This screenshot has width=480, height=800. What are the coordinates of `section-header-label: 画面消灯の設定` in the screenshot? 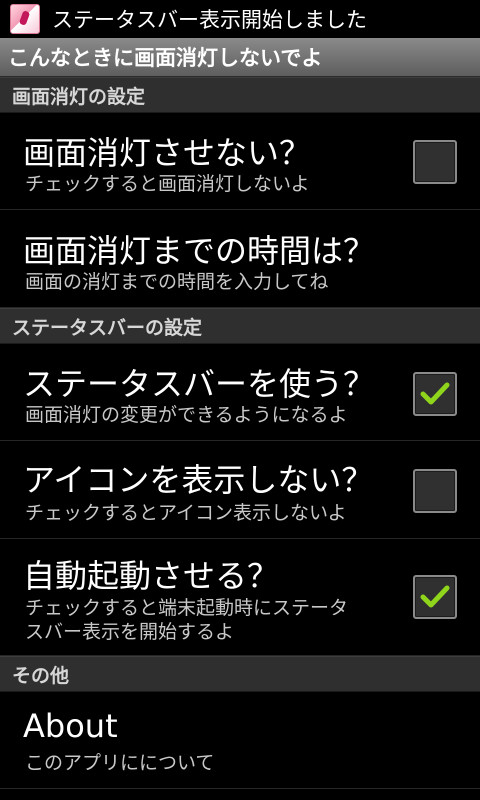 It's located at (79, 96).